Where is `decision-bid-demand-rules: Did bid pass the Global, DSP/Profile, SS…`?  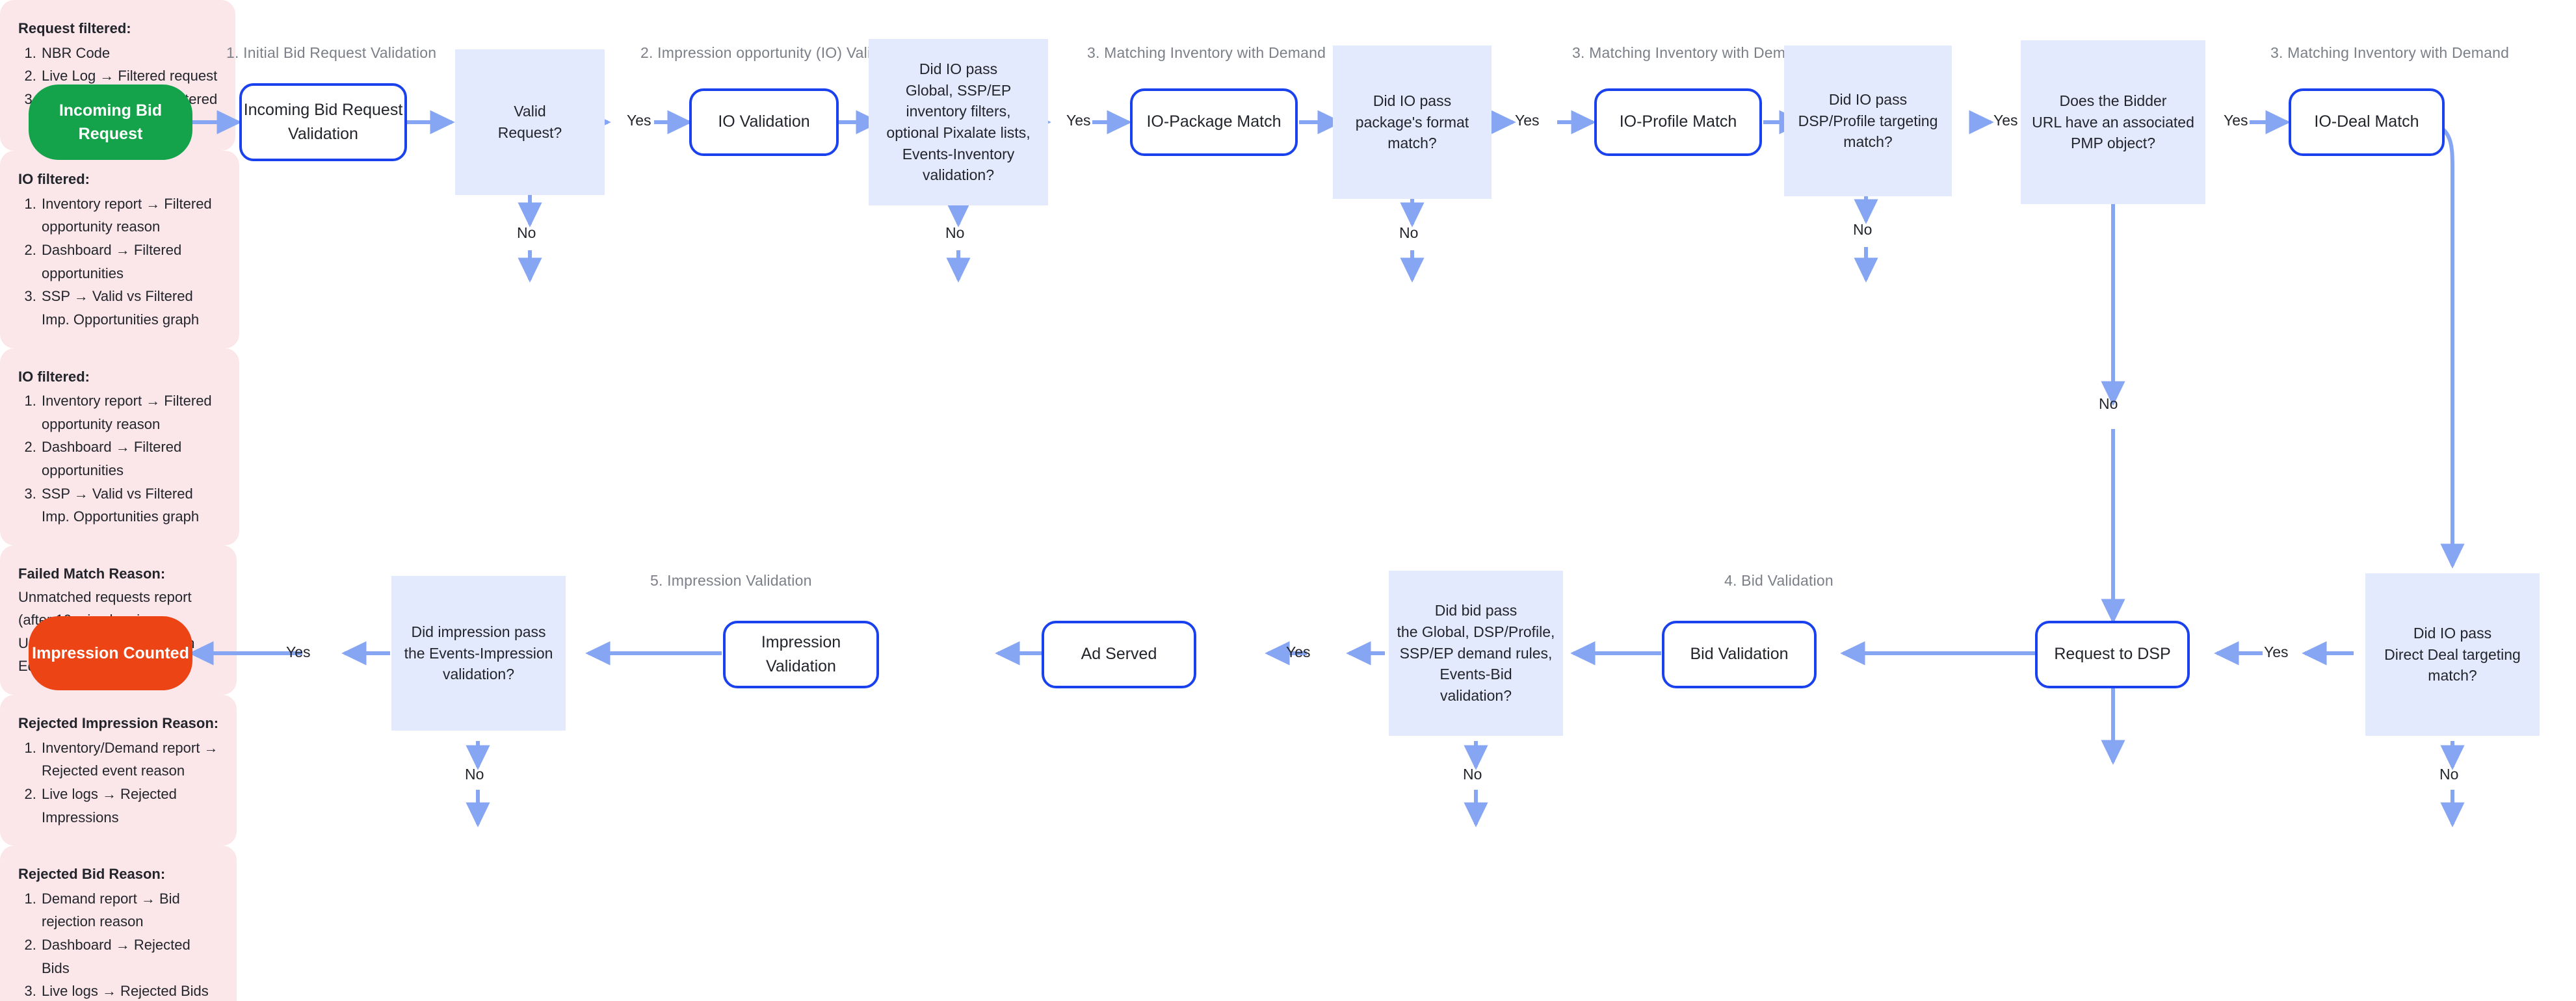
decision-bid-demand-rules: Did bid pass the Global, DSP/Profile, SS… is located at coordinates (1476, 654).